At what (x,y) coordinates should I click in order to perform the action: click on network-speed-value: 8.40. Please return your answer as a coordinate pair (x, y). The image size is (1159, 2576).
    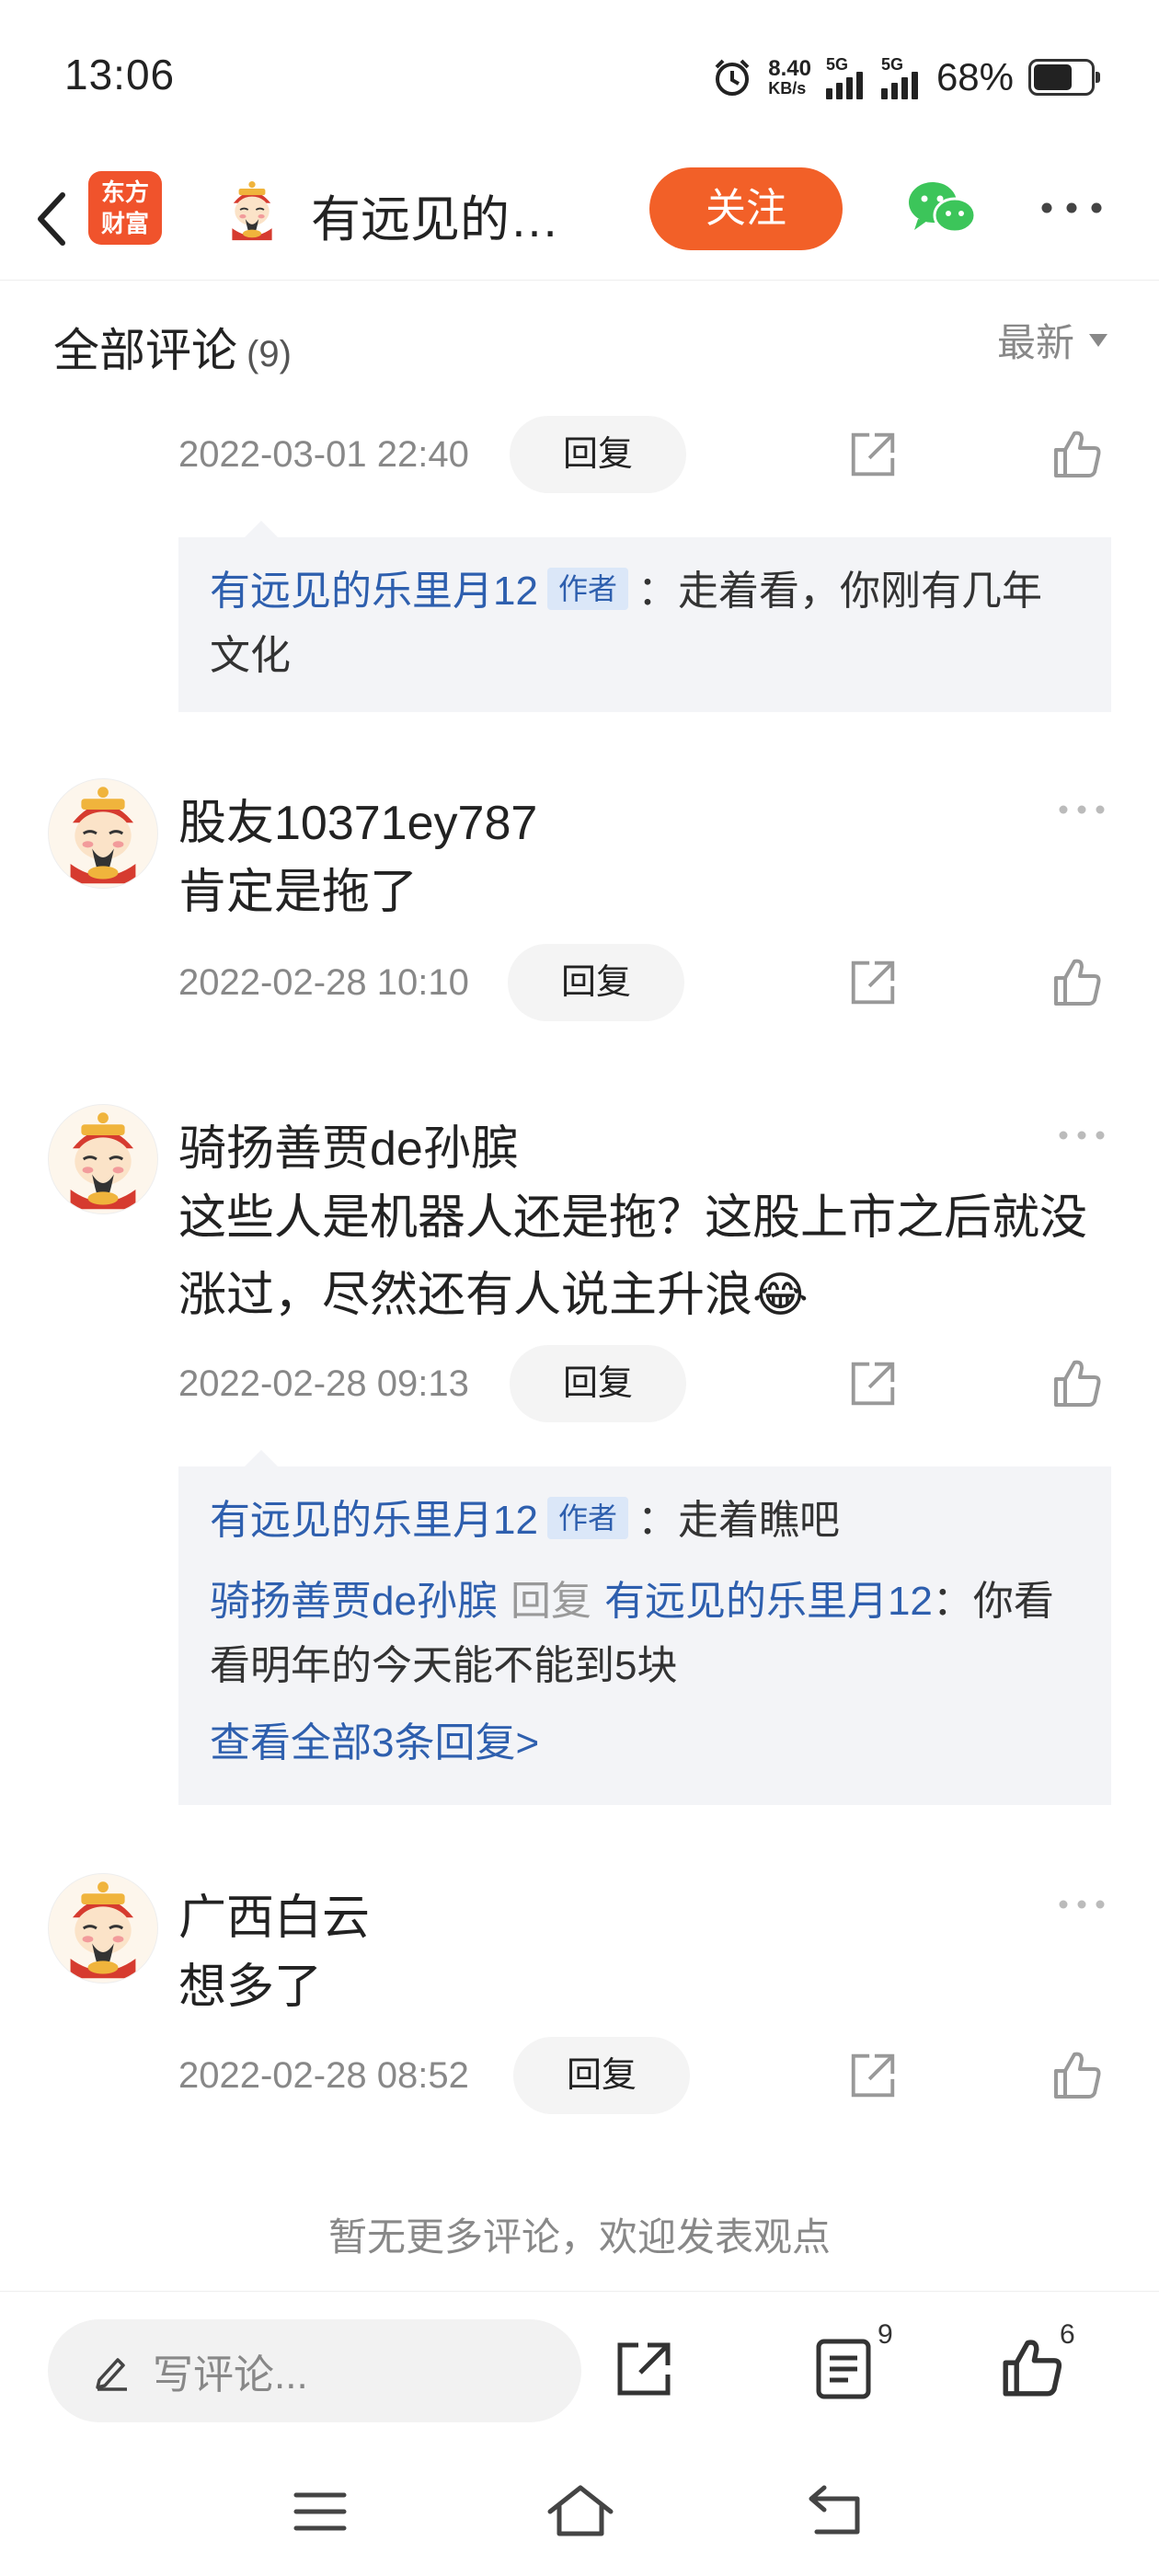
    Looking at the image, I should click on (789, 68).